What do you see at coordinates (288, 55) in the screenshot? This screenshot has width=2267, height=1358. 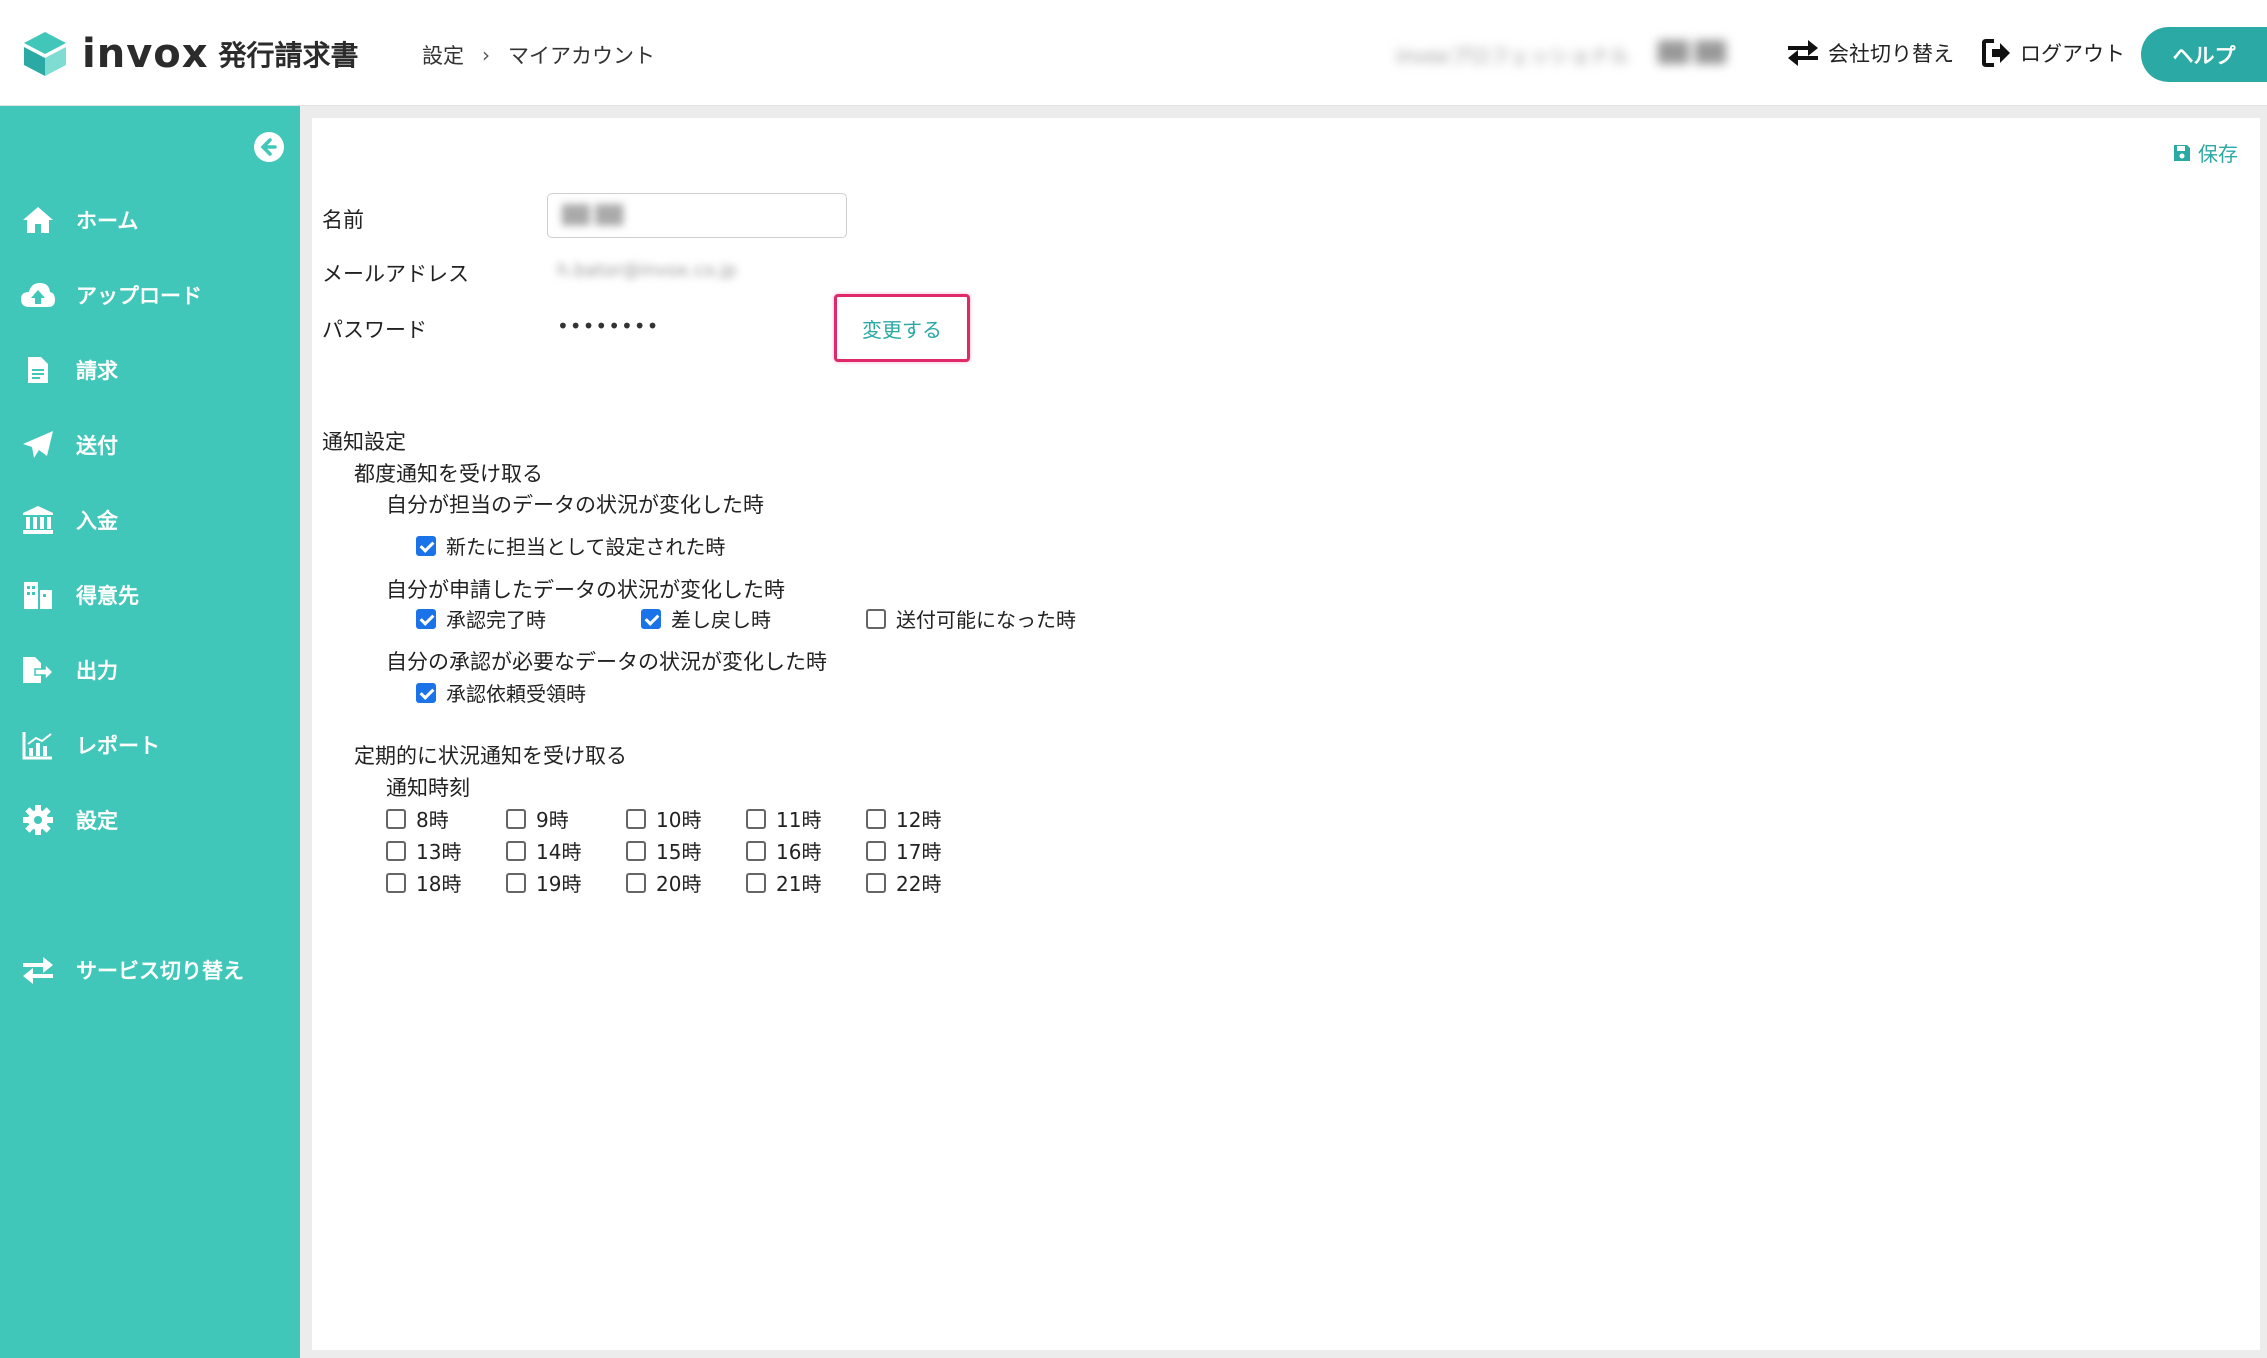 I see `logo-subtitle: 発行請求書` at bounding box center [288, 55].